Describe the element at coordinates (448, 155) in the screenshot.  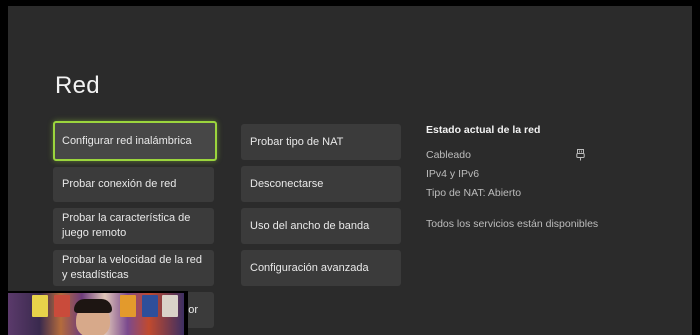
I see `connection-type: Cableado` at that location.